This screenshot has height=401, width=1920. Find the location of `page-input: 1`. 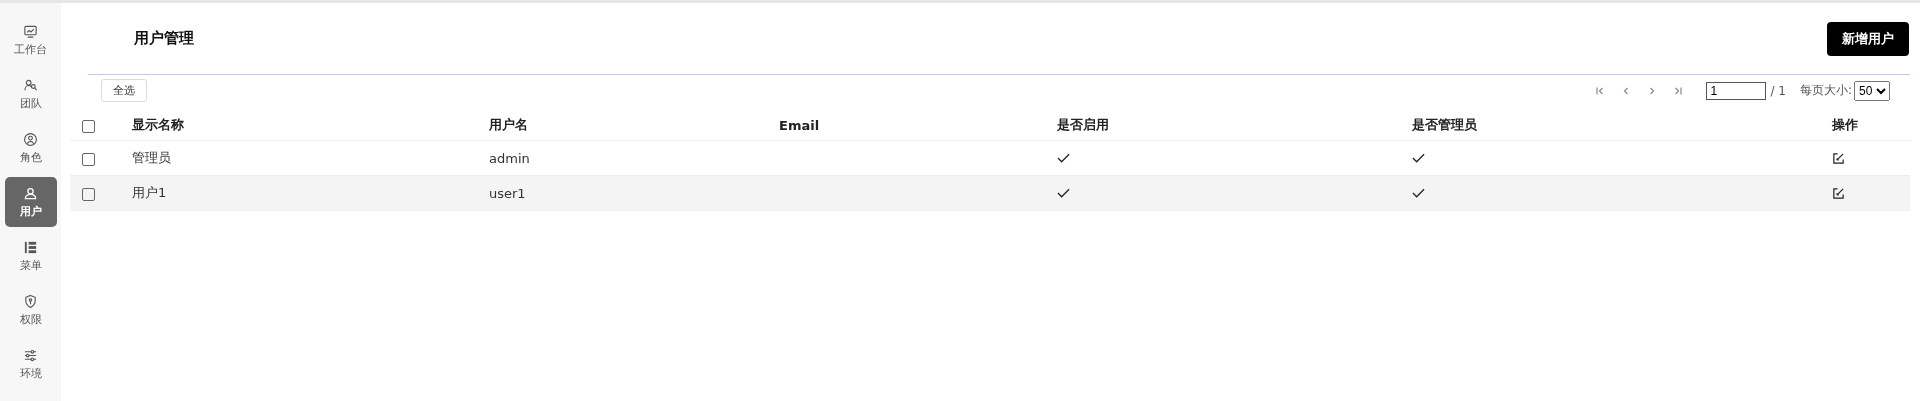

page-input: 1 is located at coordinates (1736, 90).